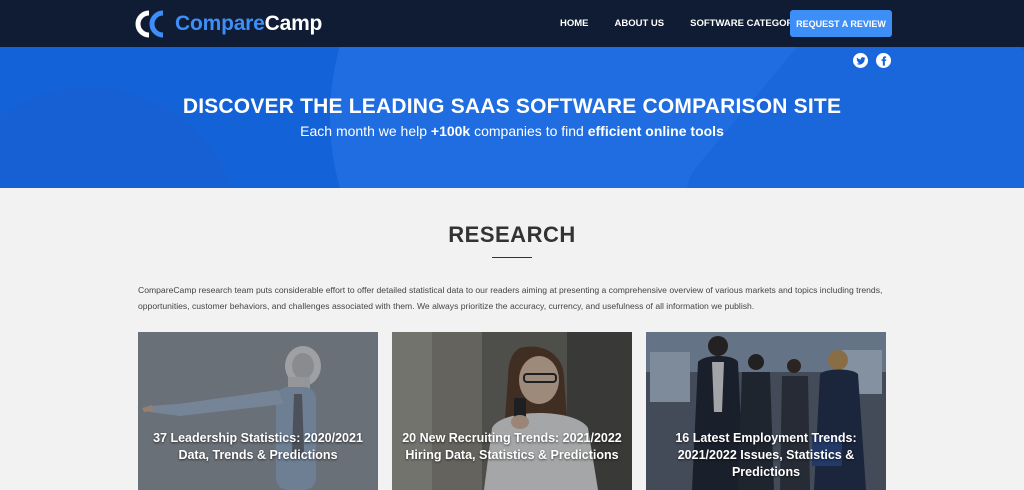  I want to click on brand-name-part2: Camp, so click(293, 23).